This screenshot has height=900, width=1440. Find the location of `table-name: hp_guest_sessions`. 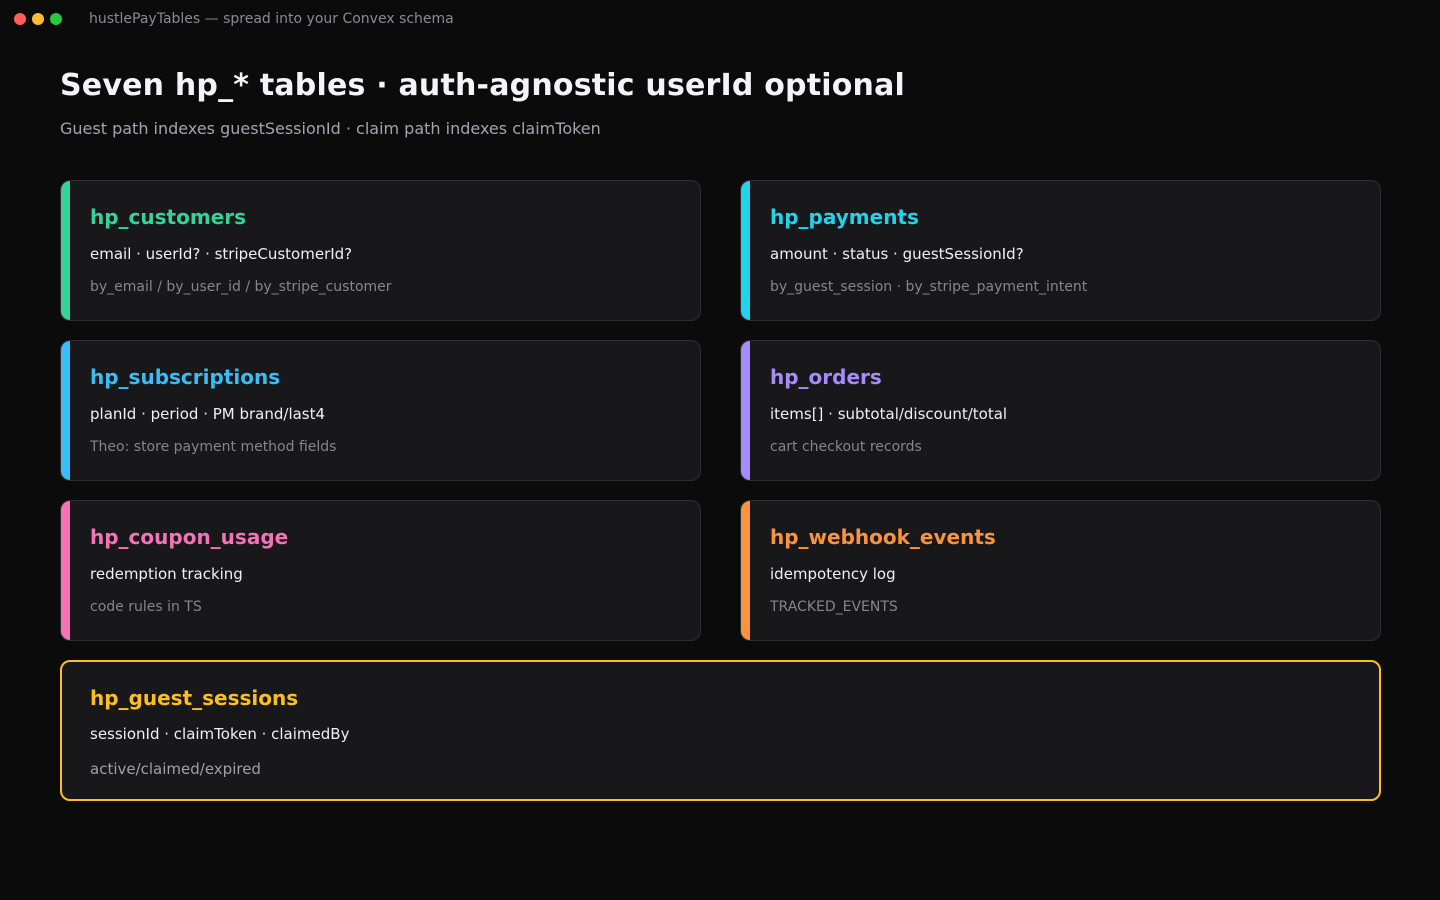

table-name: hp_guest_sessions is located at coordinates (194, 698).